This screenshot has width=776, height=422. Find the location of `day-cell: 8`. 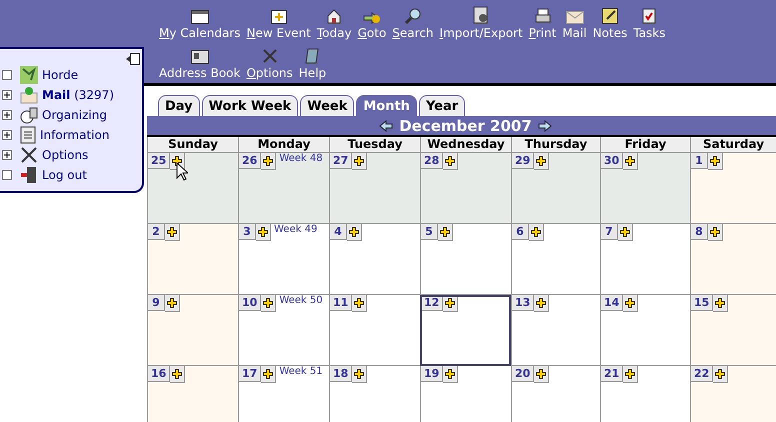

day-cell: 8 is located at coordinates (733, 259).